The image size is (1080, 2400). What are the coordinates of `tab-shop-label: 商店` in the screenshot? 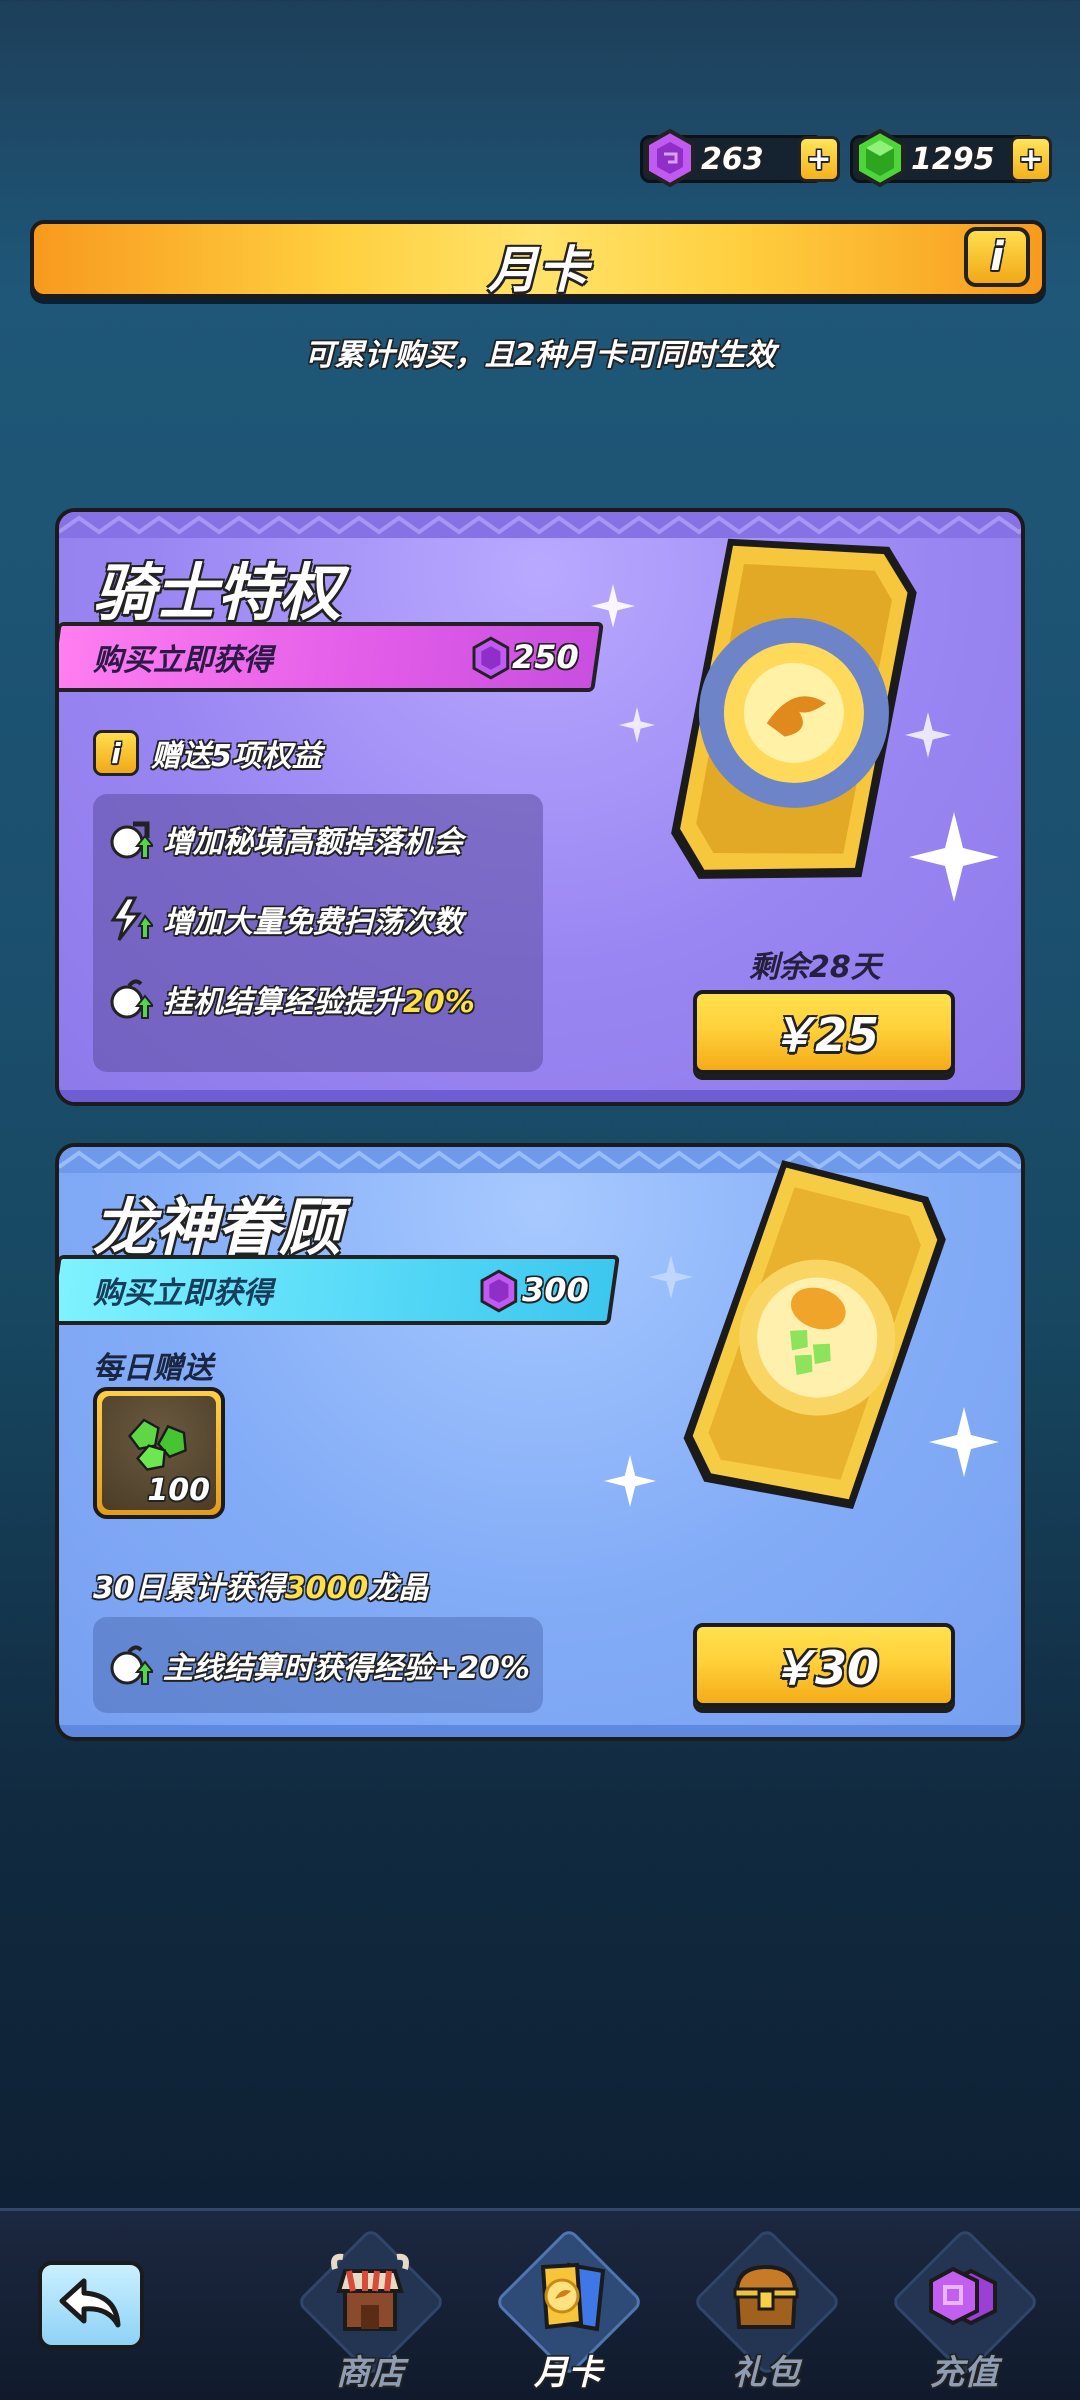 It's located at (370, 2373).